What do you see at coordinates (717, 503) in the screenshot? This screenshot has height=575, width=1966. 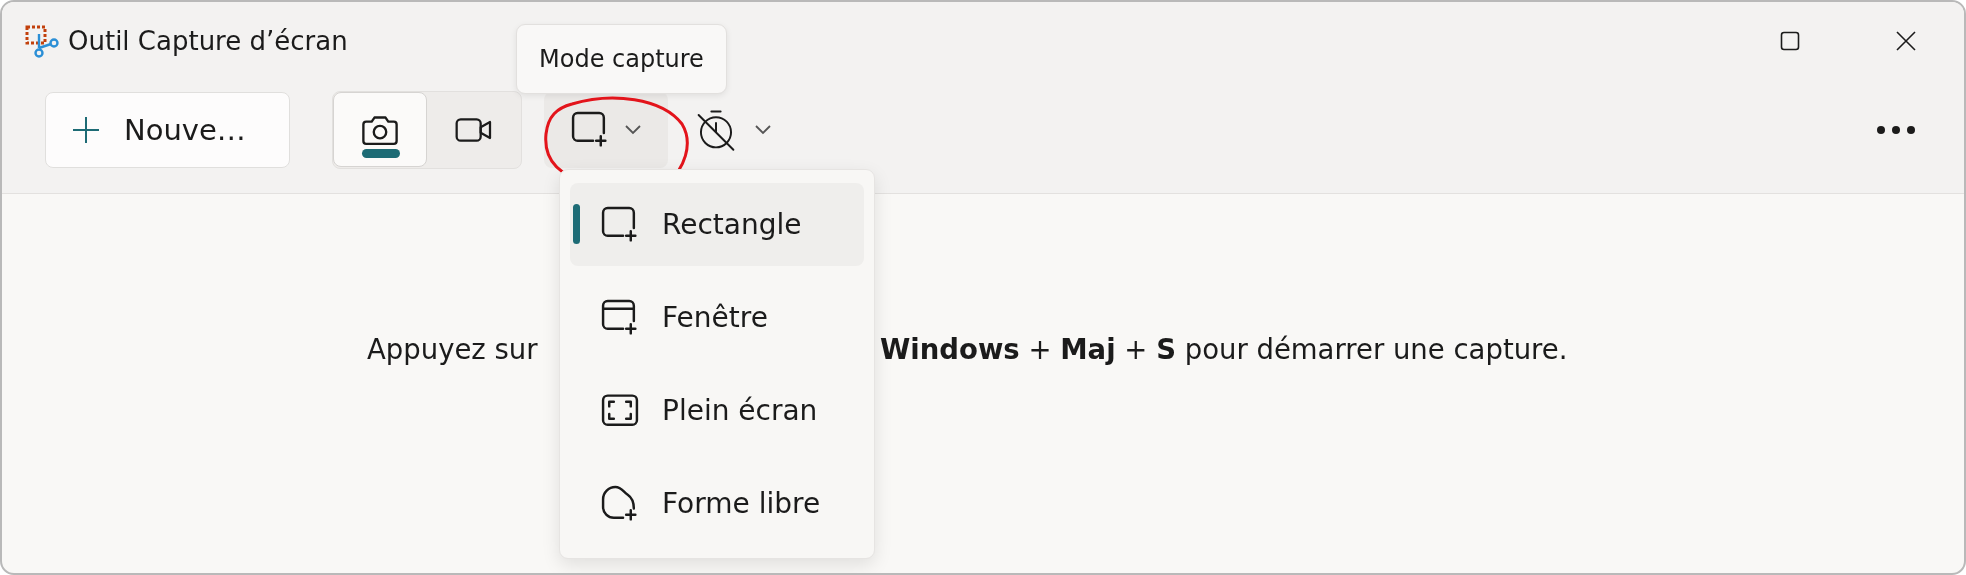 I see `menu-item: Forme libre` at bounding box center [717, 503].